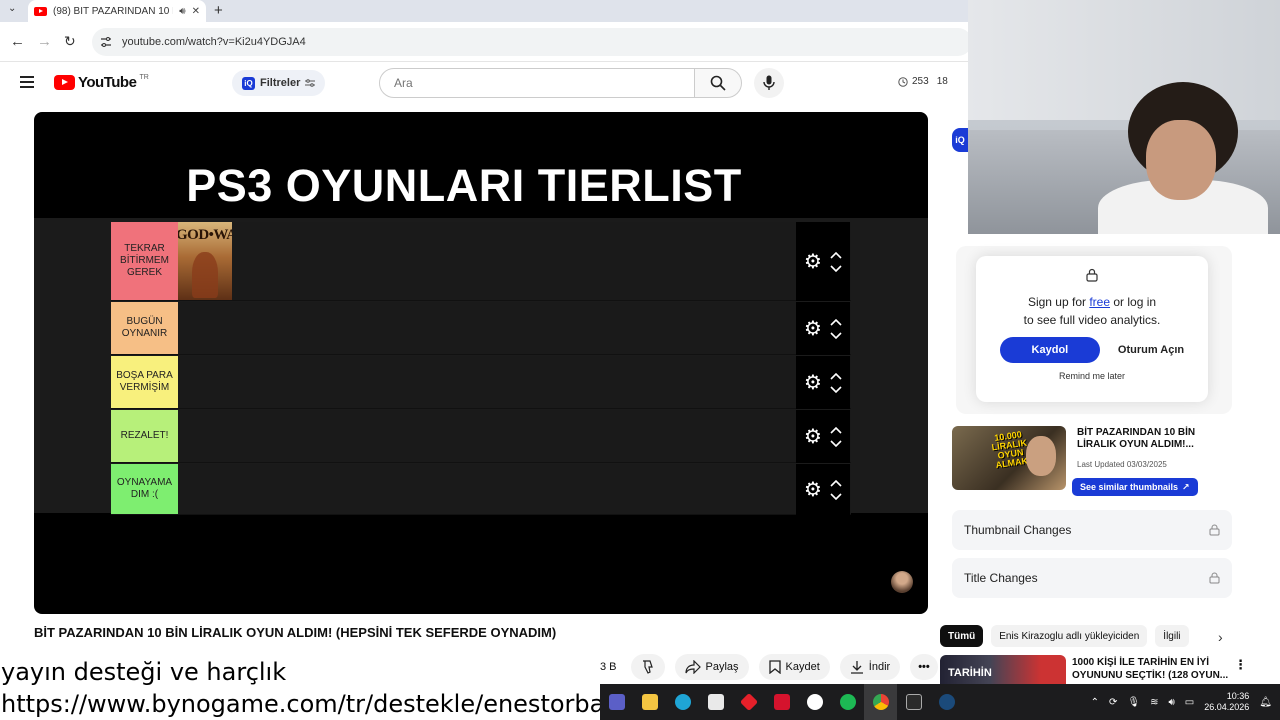 This screenshot has width=1280, height=720. I want to click on youtube-header: YouTube TR iQ Filtreler 253 18, so click(484, 84).